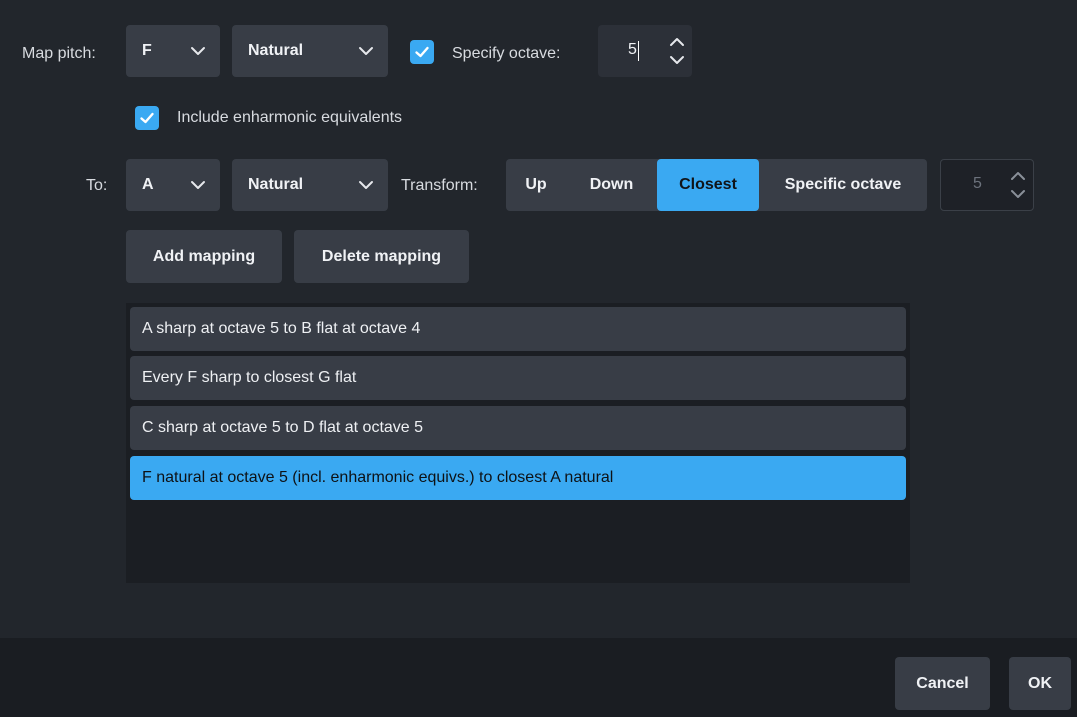 The image size is (1077, 717). Describe the element at coordinates (987, 185) in the screenshot. I see `to-octave-stepper: 5` at that location.